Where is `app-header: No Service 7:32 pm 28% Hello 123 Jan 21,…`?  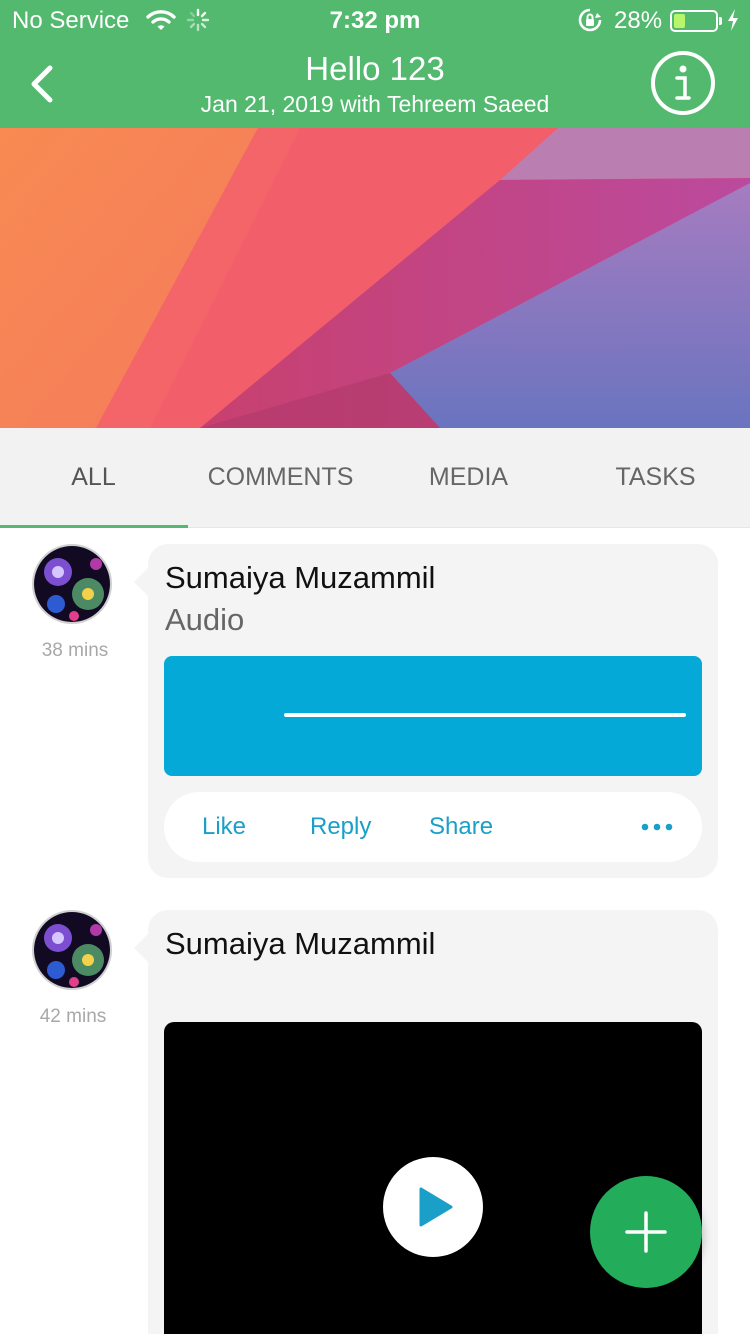 app-header: No Service 7:32 pm 28% Hello 123 Jan 21,… is located at coordinates (375, 64).